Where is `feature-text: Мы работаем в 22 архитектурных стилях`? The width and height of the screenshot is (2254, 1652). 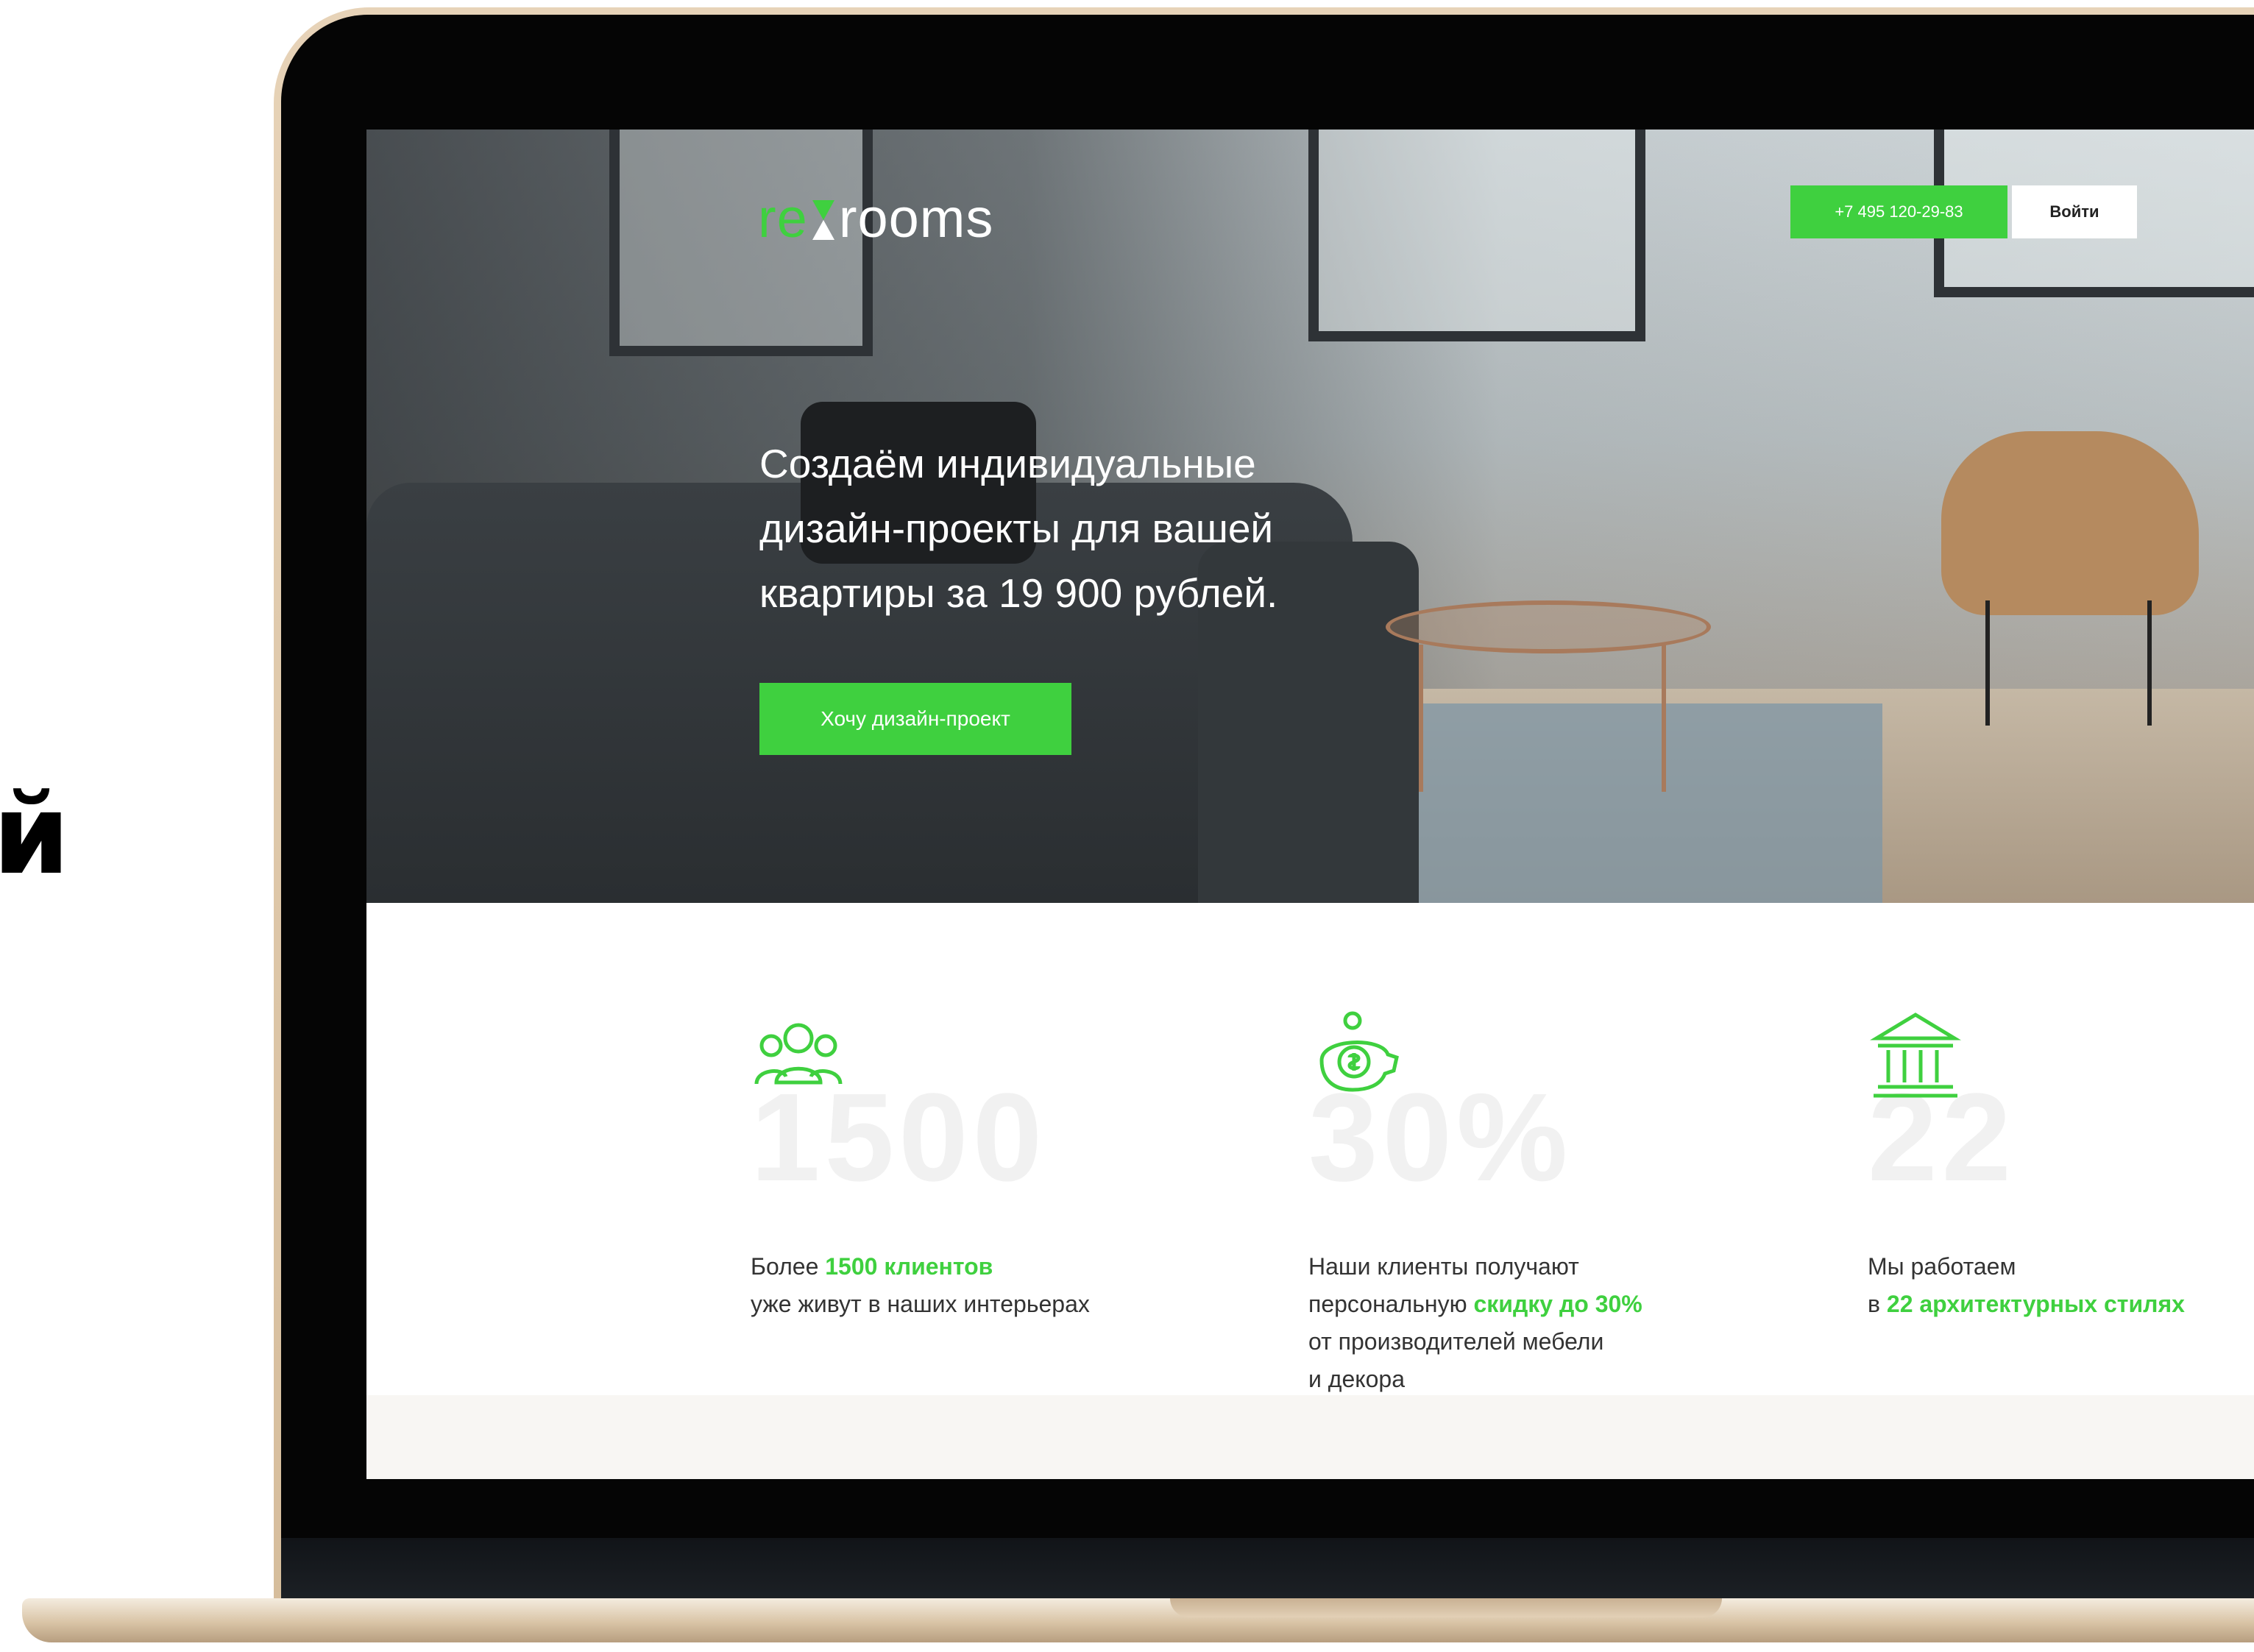 feature-text: Мы работаем в 22 архитектурных стилях is located at coordinates (2061, 1285).